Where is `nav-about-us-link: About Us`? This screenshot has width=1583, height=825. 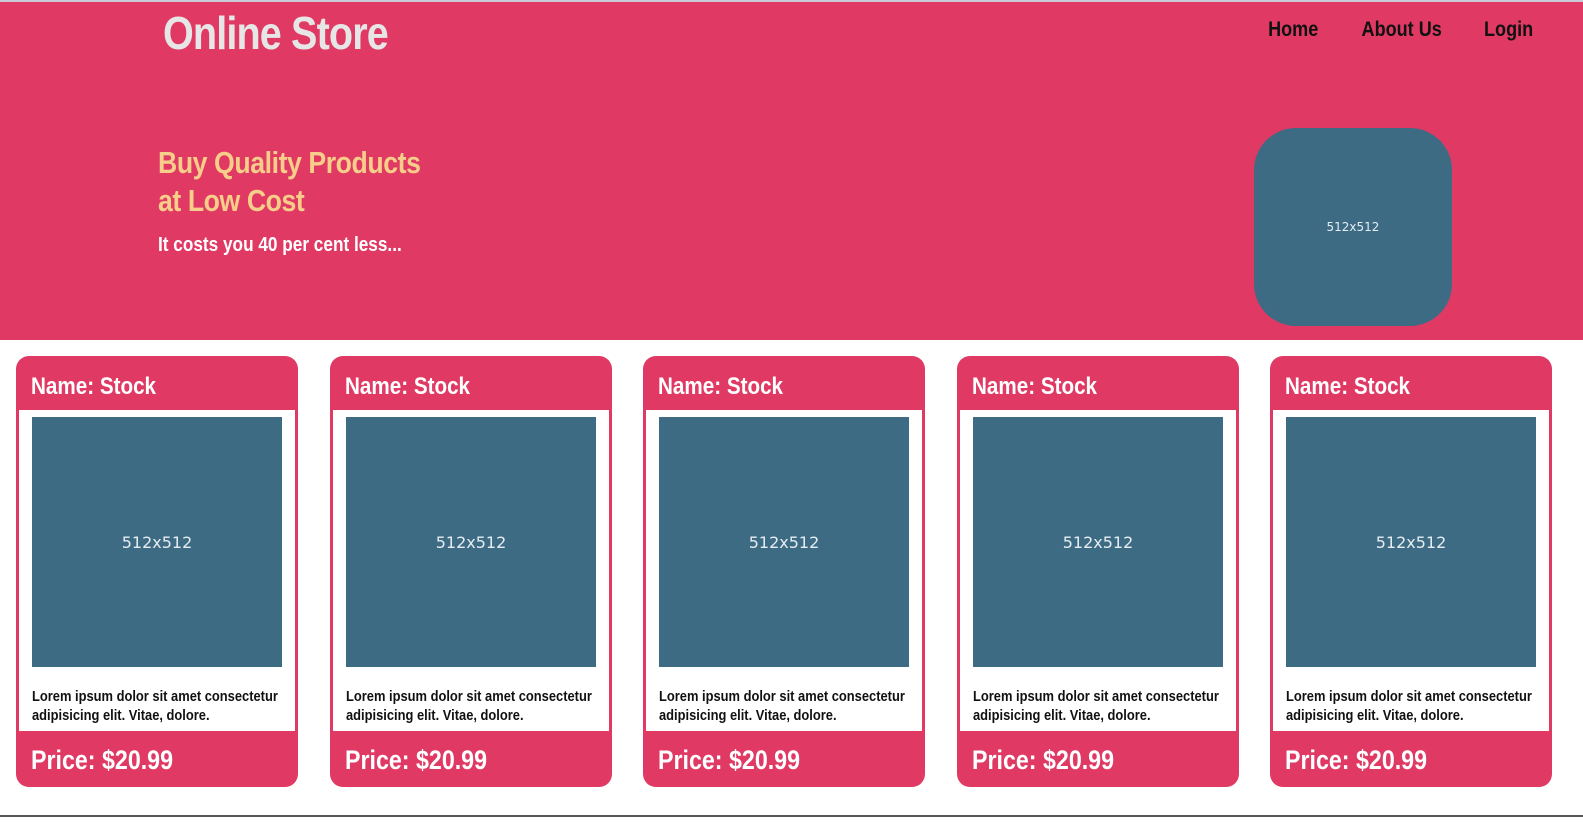 nav-about-us-link: About Us is located at coordinates (1401, 30).